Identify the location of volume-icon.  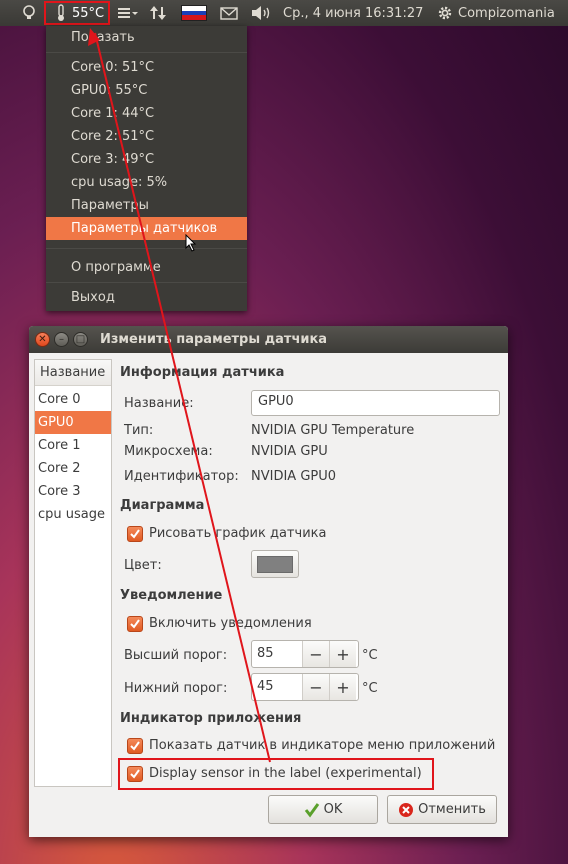
(262, 13).